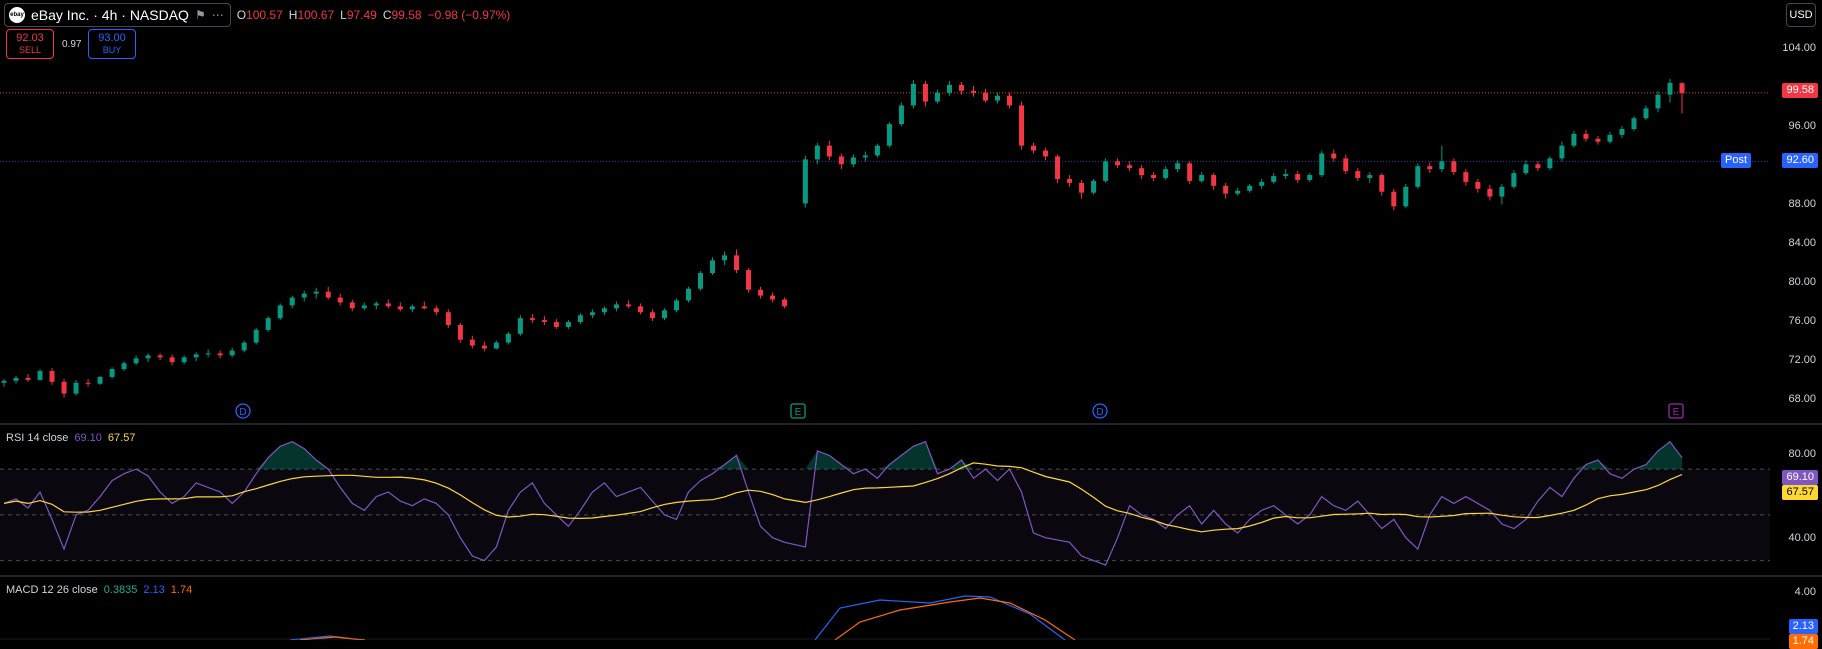 Image resolution: width=1822 pixels, height=649 pixels. I want to click on macd-value-tag: 2.13, so click(1803, 626).